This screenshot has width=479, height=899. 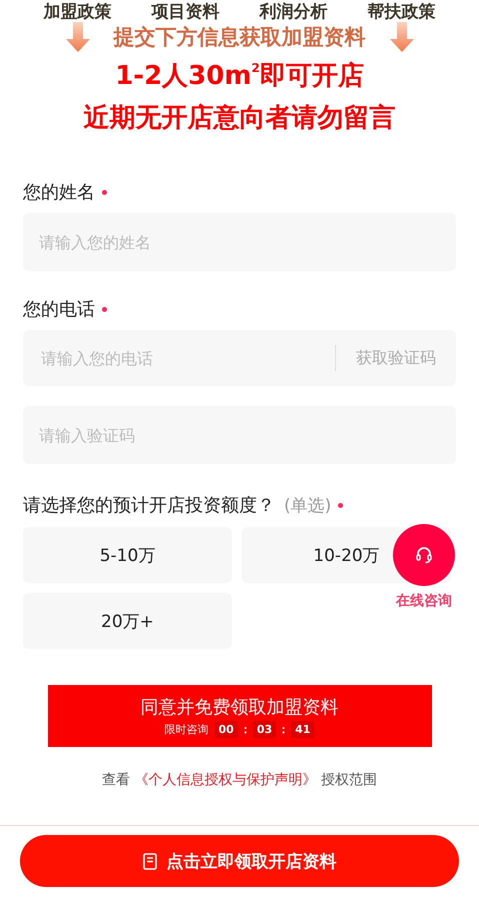 What do you see at coordinates (226, 729) in the screenshot?
I see `countdown-digits: 00` at bounding box center [226, 729].